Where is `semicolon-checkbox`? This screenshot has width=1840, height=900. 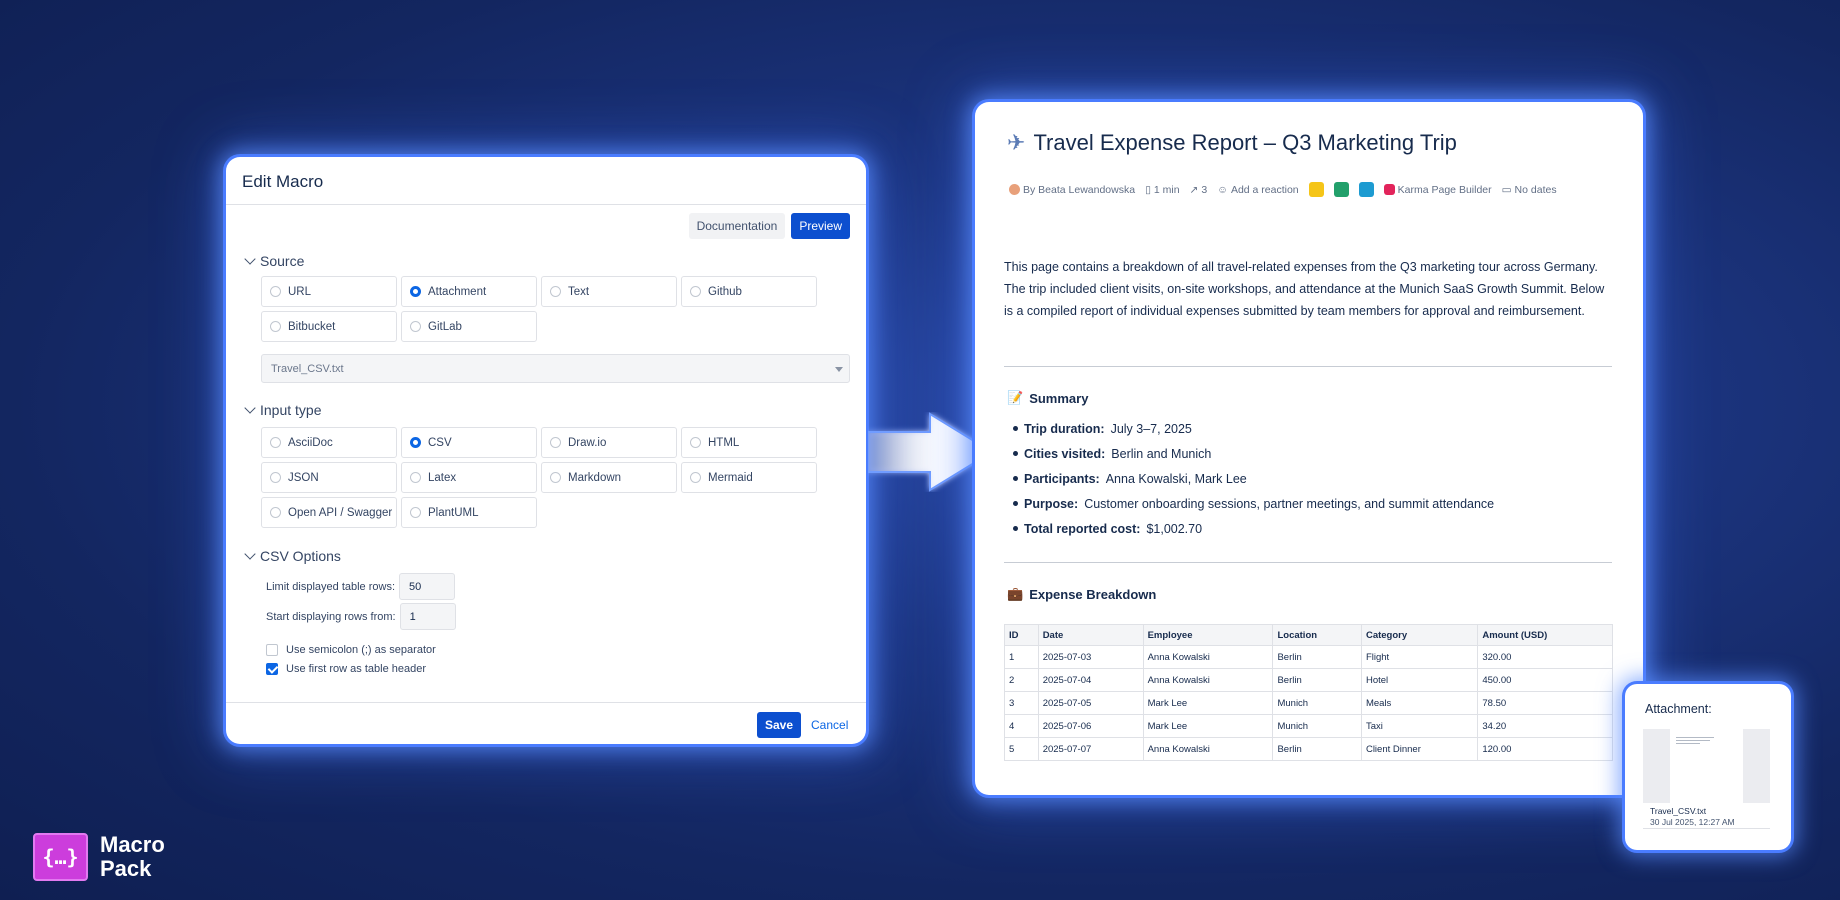
semicolon-checkbox is located at coordinates (272, 650).